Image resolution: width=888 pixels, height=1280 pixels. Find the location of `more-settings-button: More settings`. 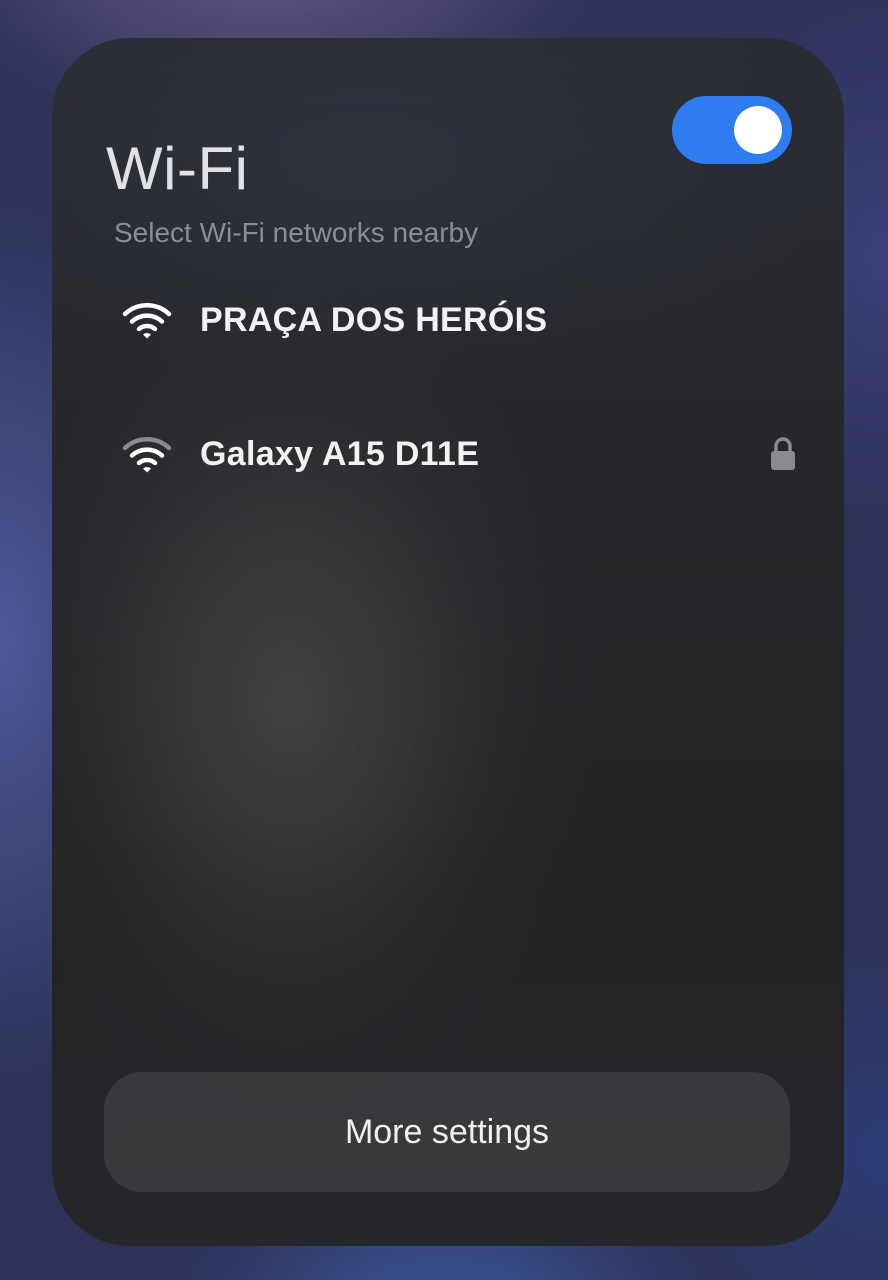

more-settings-button: More settings is located at coordinates (447, 1132).